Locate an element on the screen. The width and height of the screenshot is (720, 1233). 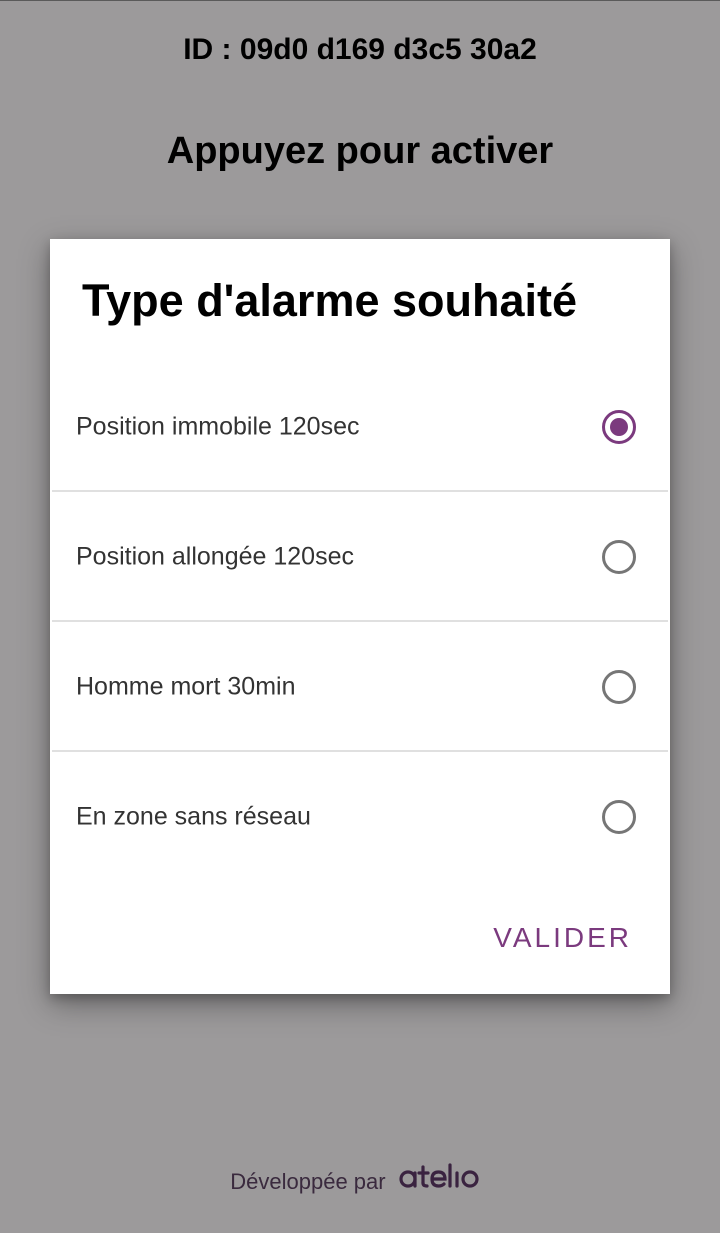
option-position-allongee: Position allongée 120sec is located at coordinates (360, 557).